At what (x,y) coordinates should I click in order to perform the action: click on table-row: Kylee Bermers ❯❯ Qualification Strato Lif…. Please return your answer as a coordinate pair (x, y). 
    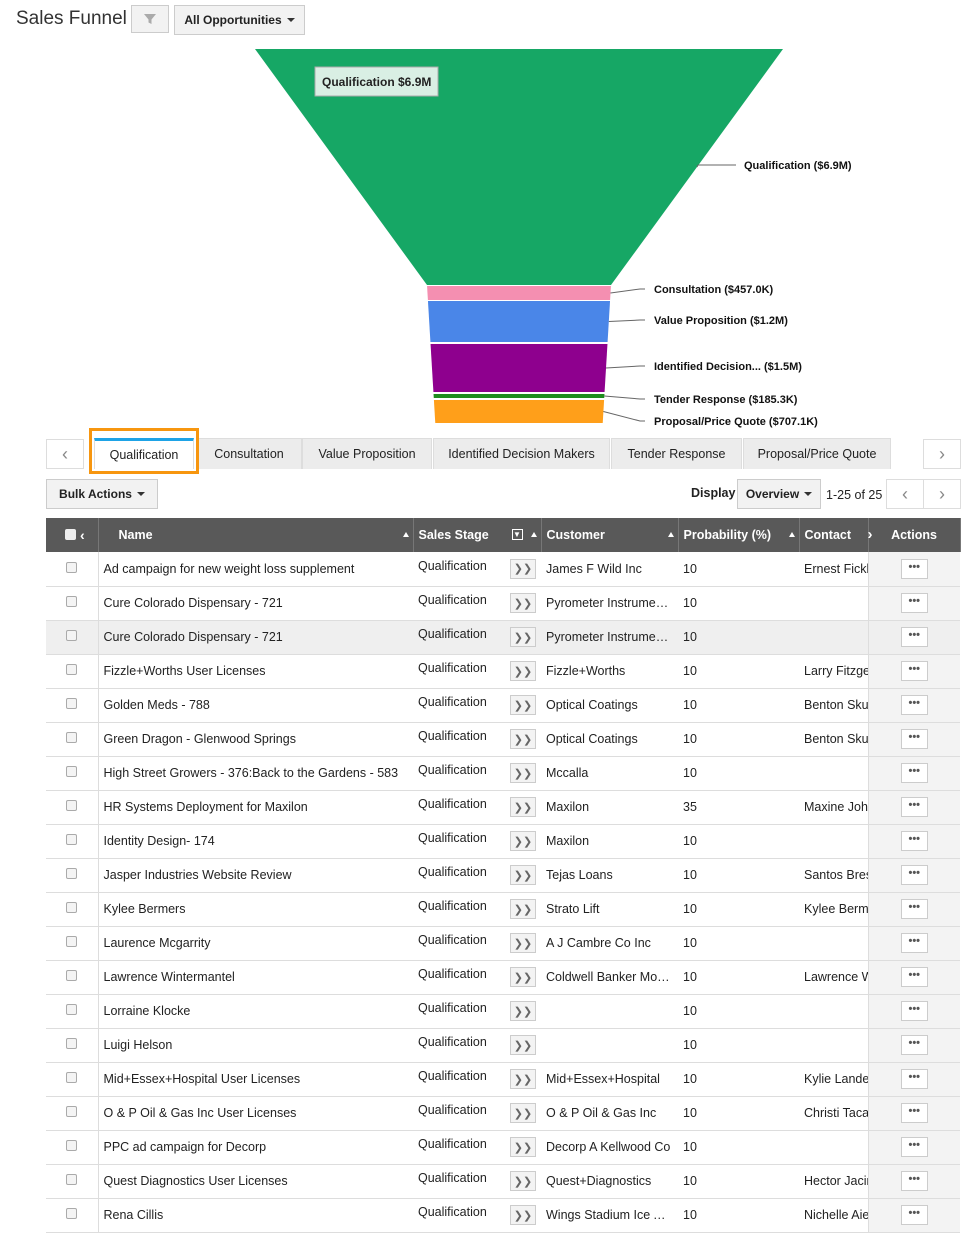
    Looking at the image, I should click on (503, 909).